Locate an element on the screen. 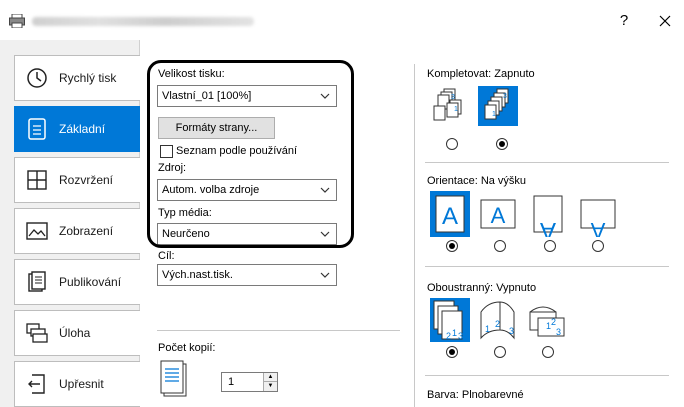 The width and height of the screenshot is (684, 407). chevron-down-icon is located at coordinates (325, 275).